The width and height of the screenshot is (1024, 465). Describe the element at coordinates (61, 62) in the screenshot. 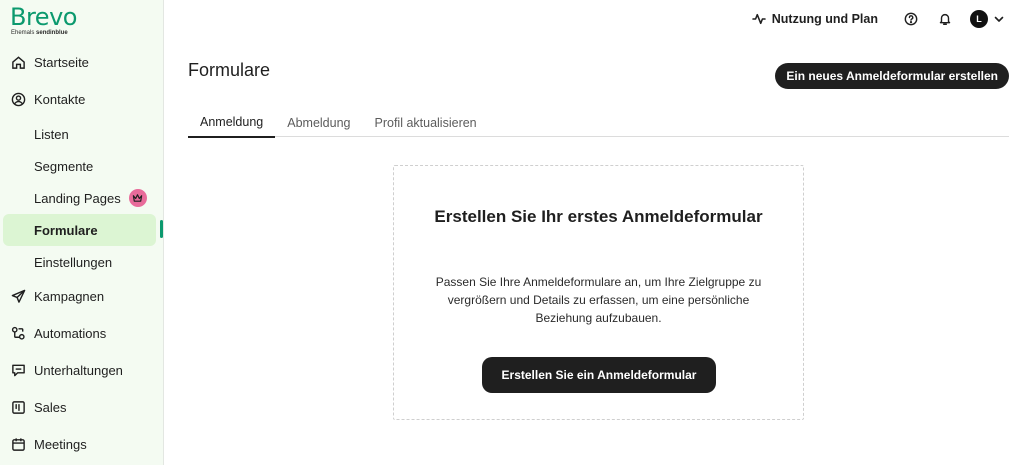

I see `sidebar-item-label: Startseite` at that location.